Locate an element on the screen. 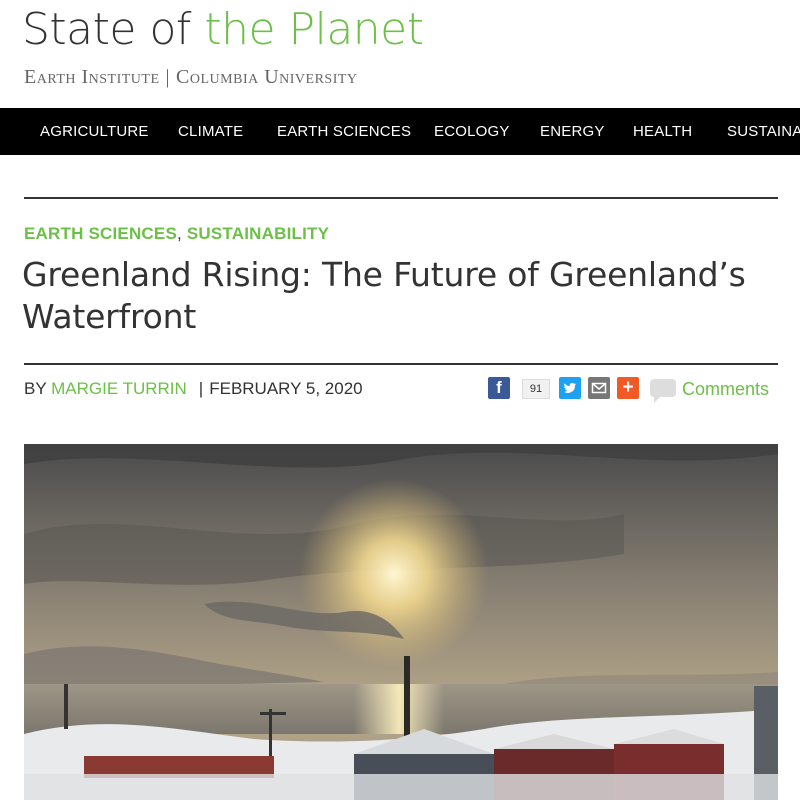  author-link: MARGIE TURRIN is located at coordinates (119, 388).